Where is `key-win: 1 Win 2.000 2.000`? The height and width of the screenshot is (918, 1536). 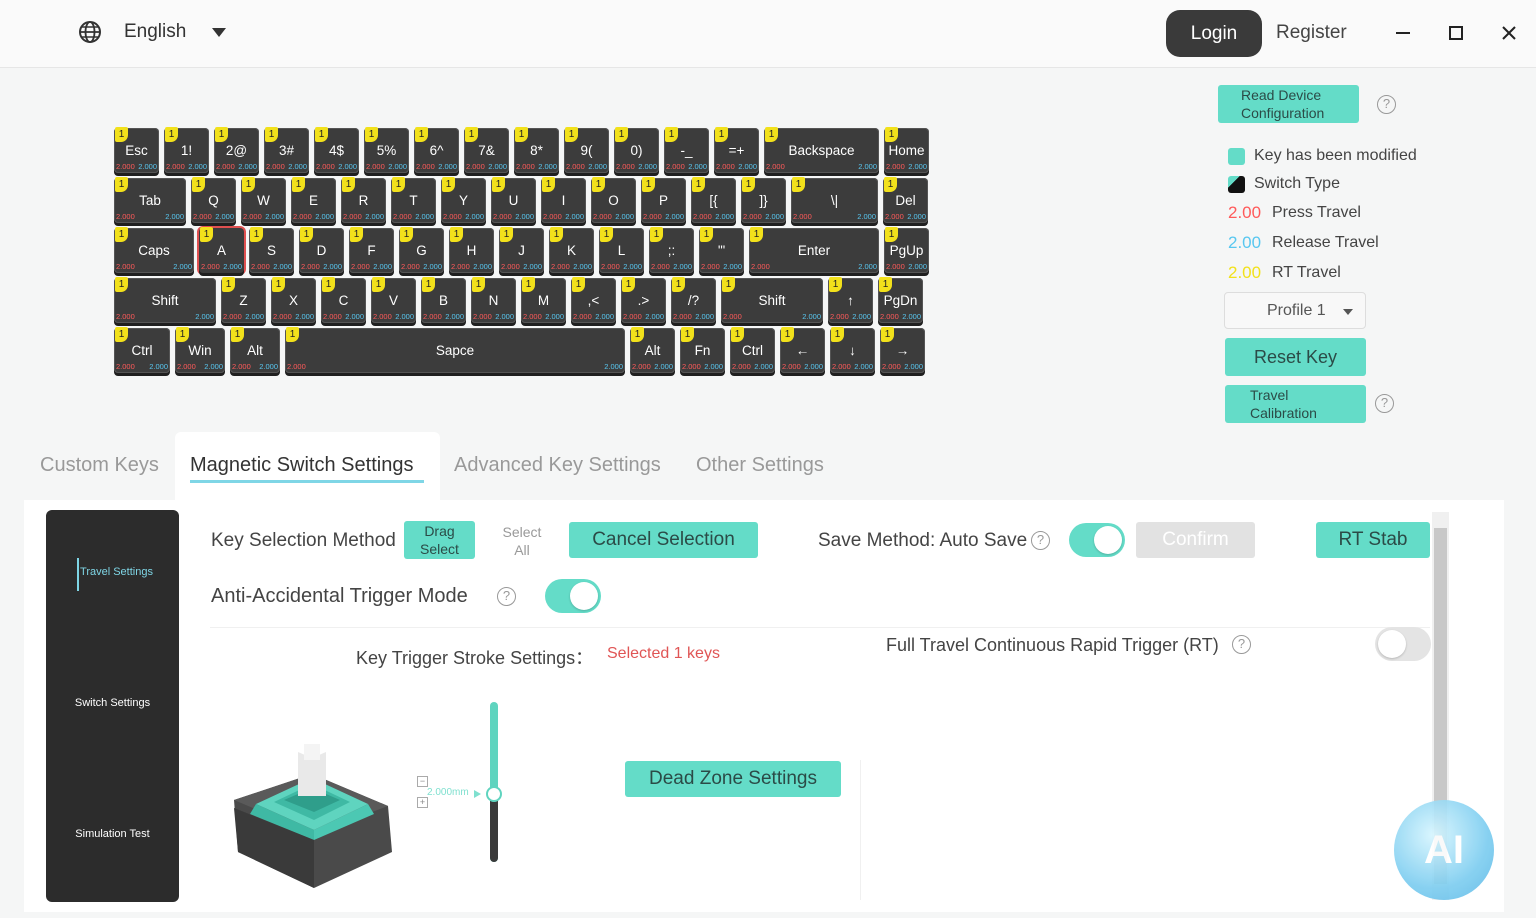
key-win: 1 Win 2.000 2.000 is located at coordinates (200, 350).